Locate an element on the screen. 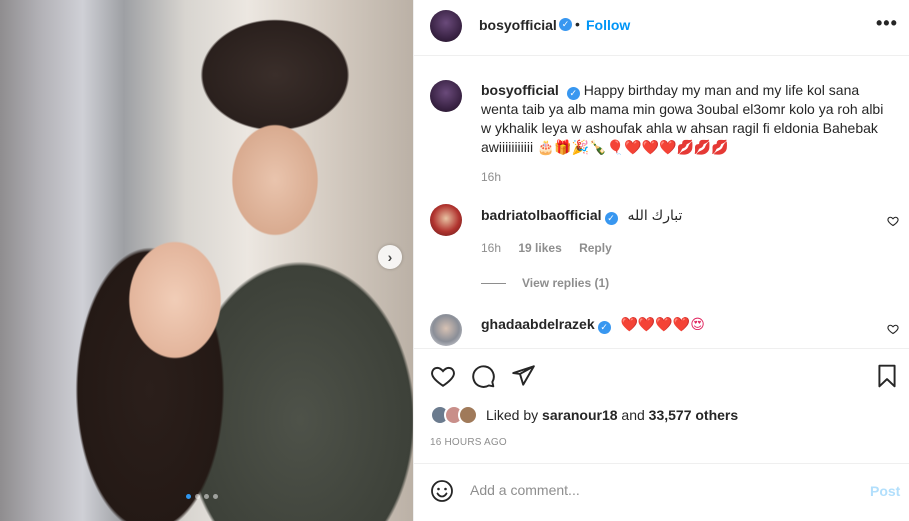 The width and height of the screenshot is (909, 521). liked-by-text: Liked by saranour18 and 33,577 others is located at coordinates (612, 415).